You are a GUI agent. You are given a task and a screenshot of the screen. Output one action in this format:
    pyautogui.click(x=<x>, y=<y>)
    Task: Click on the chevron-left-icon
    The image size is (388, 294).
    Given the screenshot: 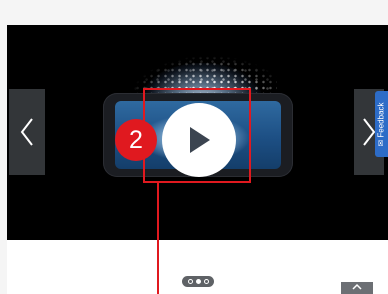 What is the action you would take?
    pyautogui.click(x=26, y=132)
    